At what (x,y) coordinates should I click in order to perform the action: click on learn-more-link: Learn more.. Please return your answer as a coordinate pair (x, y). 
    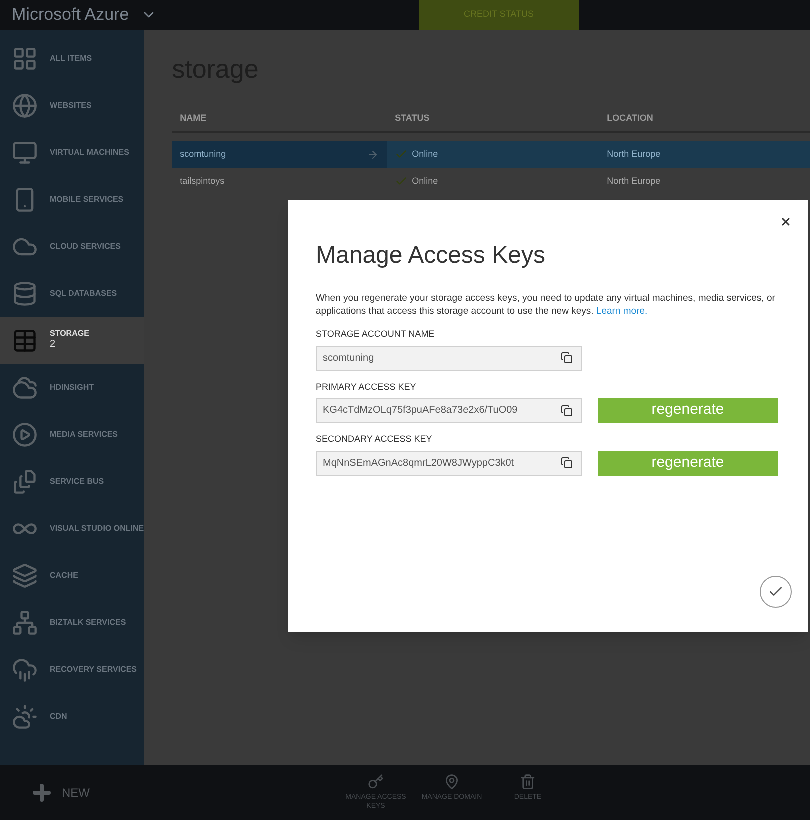
    Looking at the image, I should click on (622, 311).